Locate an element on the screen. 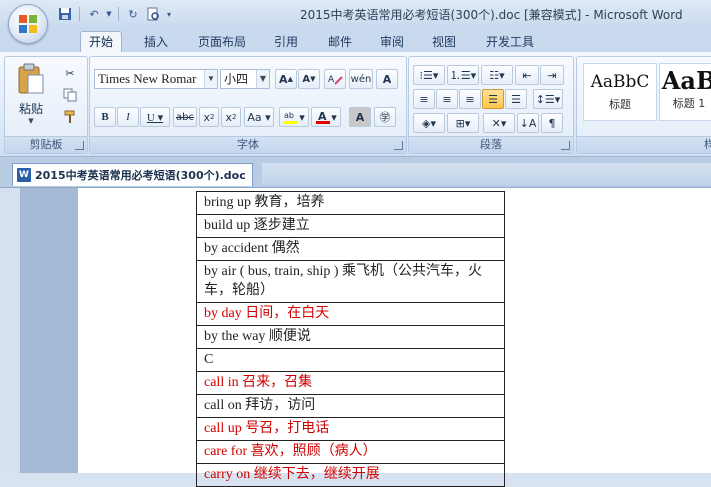 Image resolution: width=711 pixels, height=487 pixels. phrase-cell: carry on 继续下去，继续开展 is located at coordinates (350, 475).